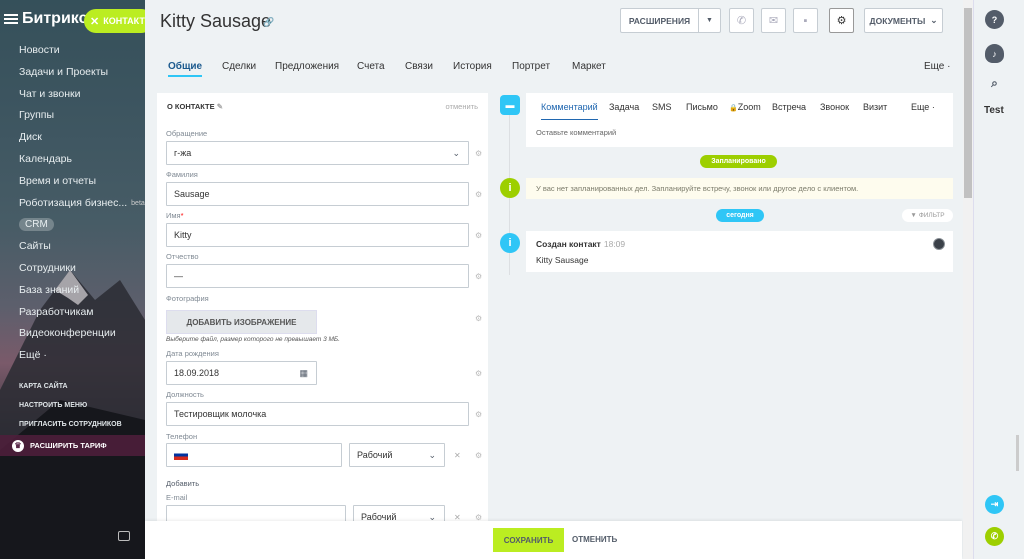 This screenshot has width=1024, height=559. Describe the element at coordinates (185, 66) in the screenshot. I see `tab-general: Общие` at that location.